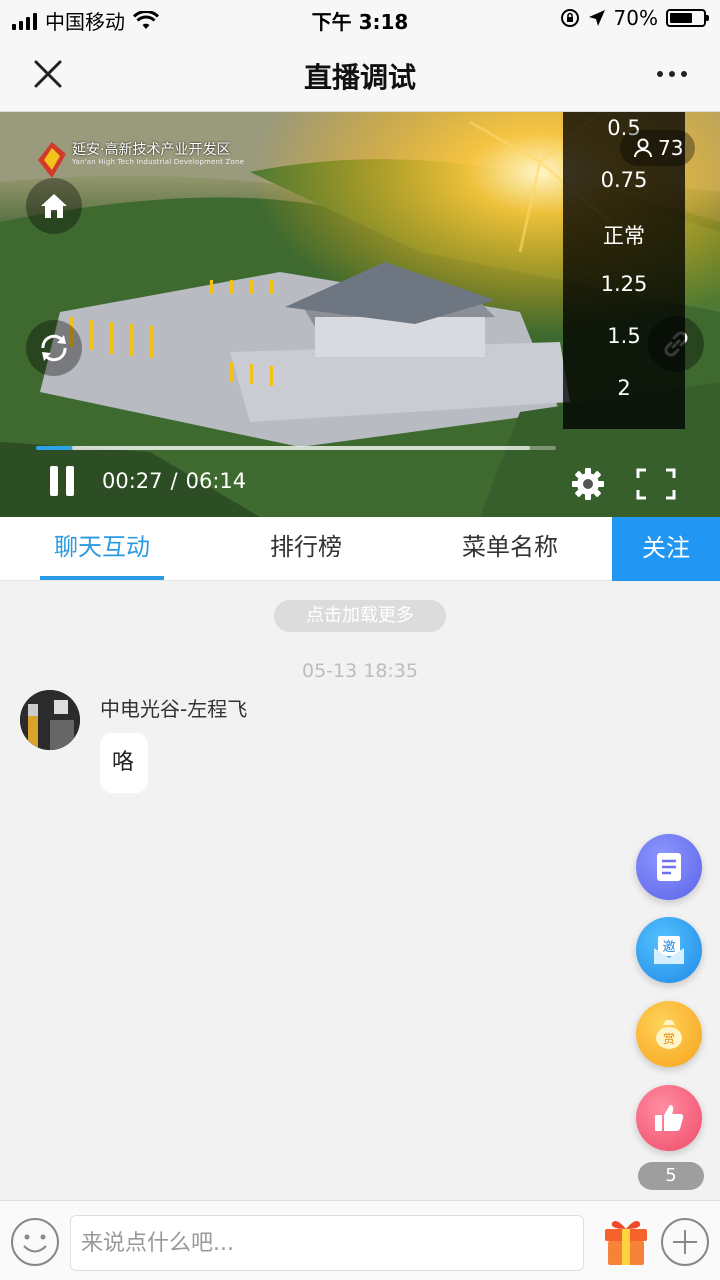 The height and width of the screenshot is (1280, 720). I want to click on chat-input, so click(327, 1243).